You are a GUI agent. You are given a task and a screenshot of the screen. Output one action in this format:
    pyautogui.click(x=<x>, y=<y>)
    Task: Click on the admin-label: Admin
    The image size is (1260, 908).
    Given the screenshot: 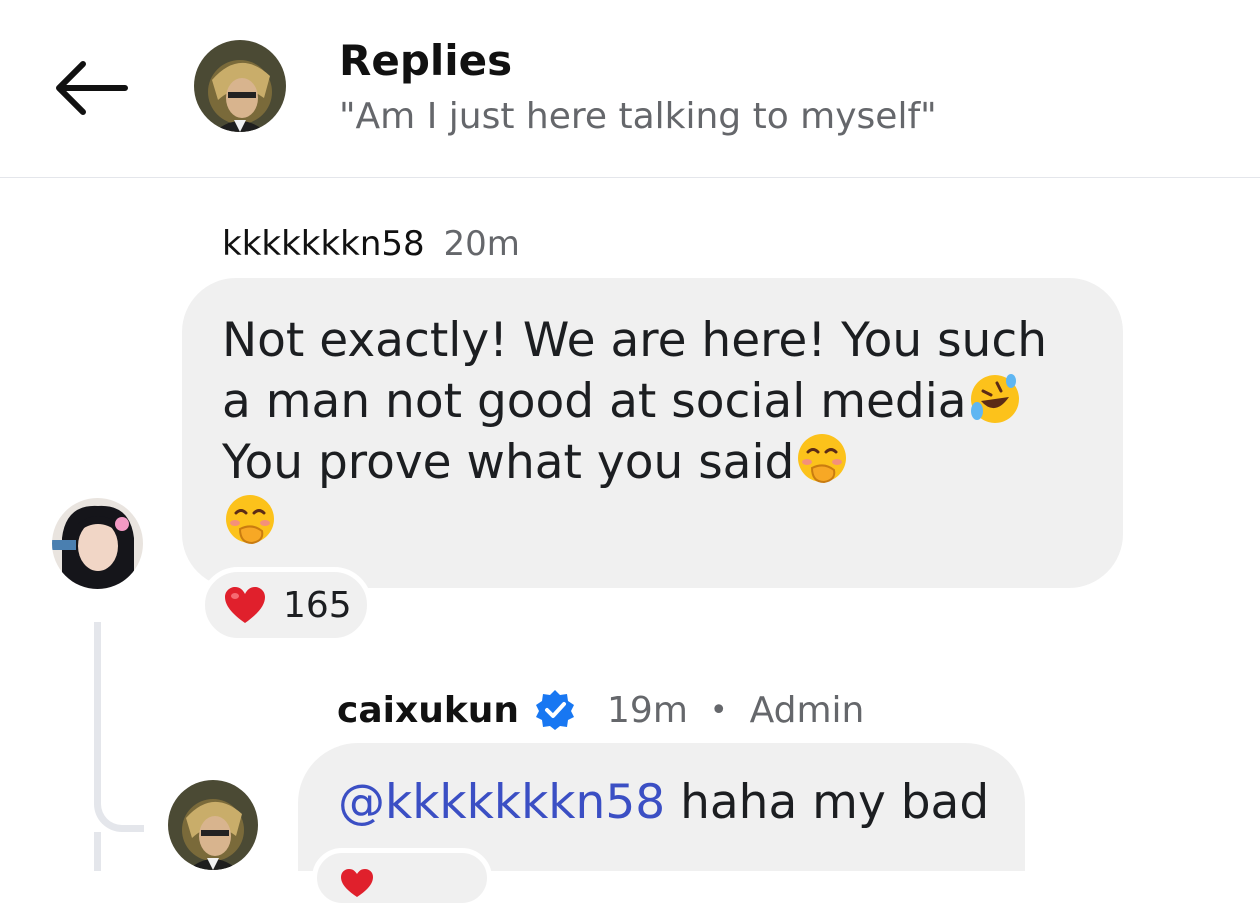 What is the action you would take?
    pyautogui.click(x=807, y=710)
    